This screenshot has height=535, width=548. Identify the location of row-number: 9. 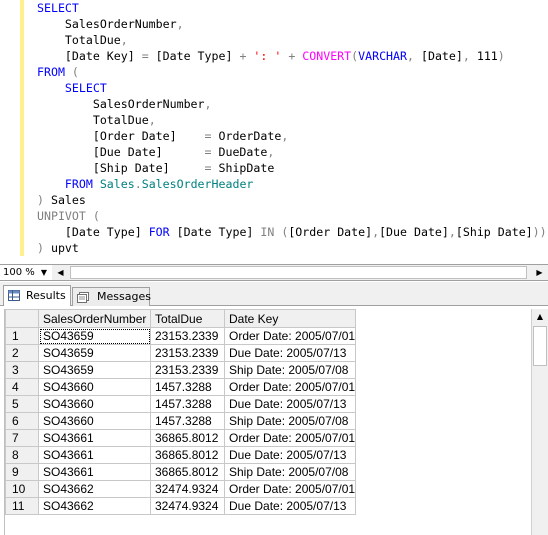
(22, 472).